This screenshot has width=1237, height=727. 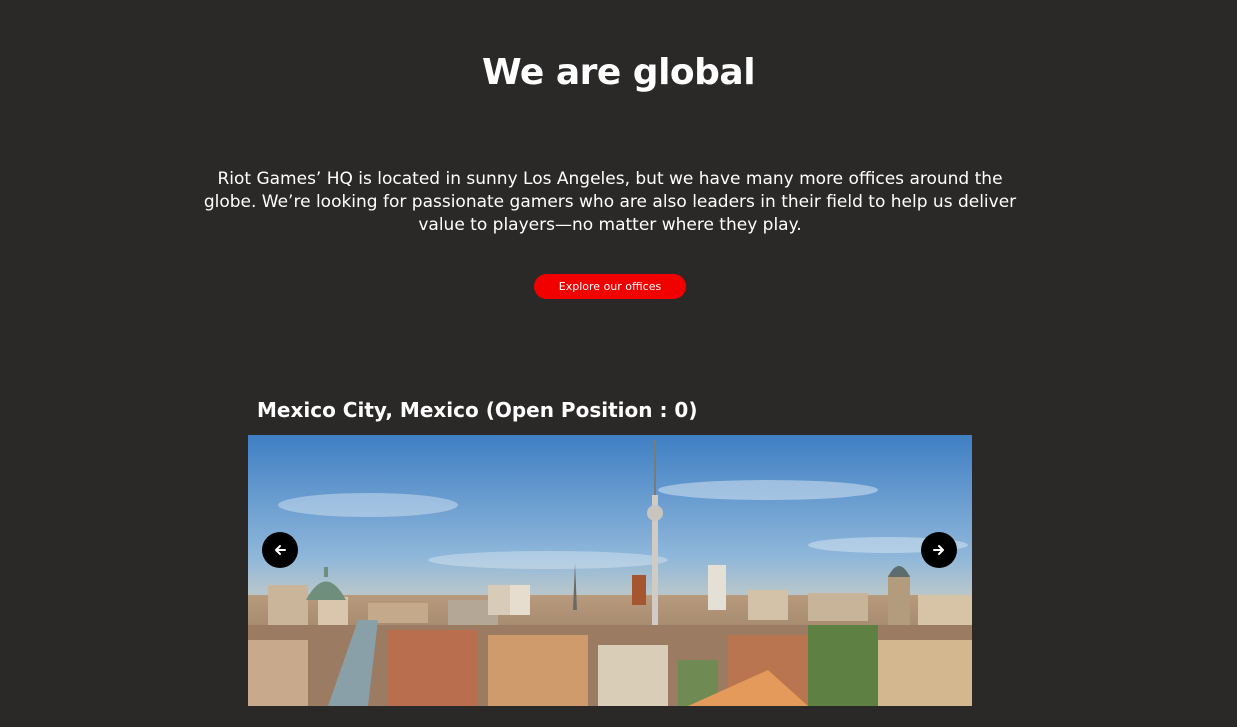 I want to click on carousel-next-button, so click(x=939, y=550).